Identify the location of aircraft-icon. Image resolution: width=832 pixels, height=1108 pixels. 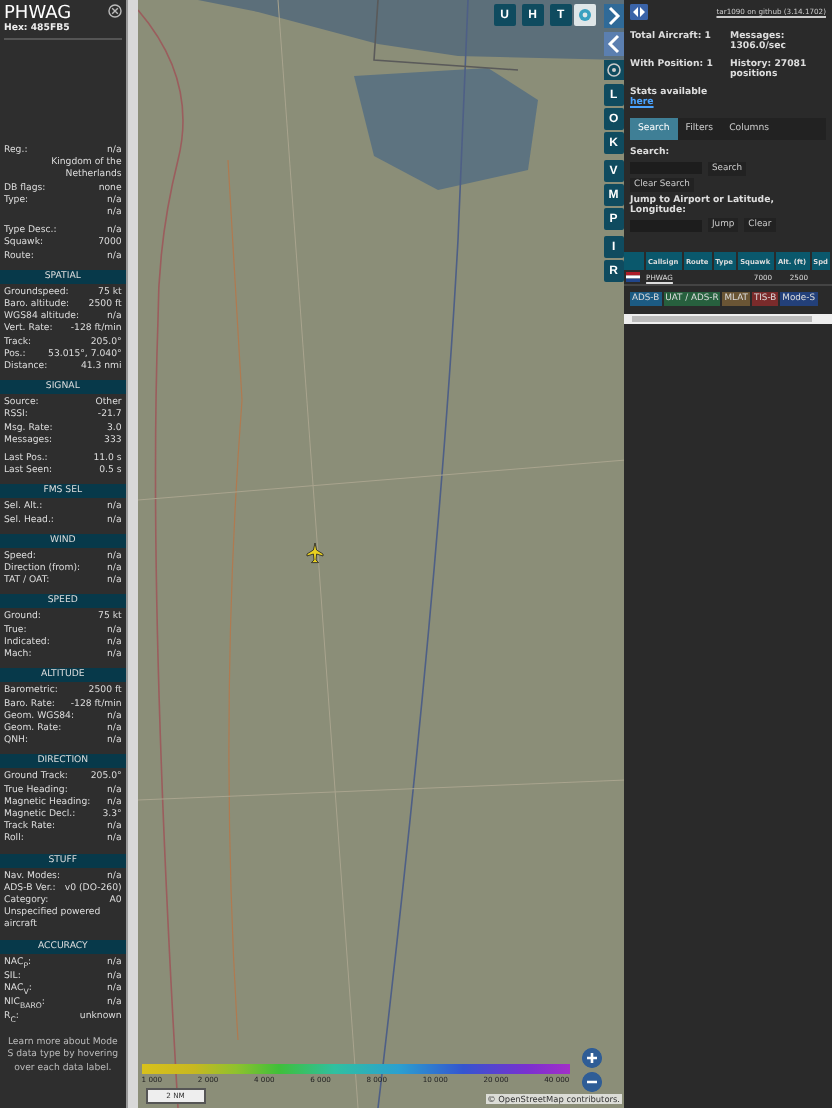
(314, 553).